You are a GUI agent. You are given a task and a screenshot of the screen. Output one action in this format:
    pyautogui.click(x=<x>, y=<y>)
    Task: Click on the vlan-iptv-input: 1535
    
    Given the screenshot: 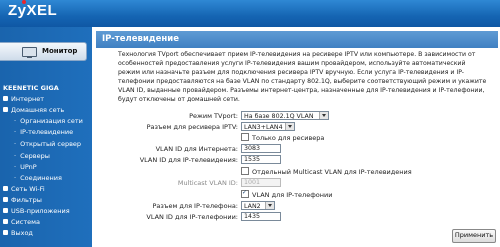 What is the action you would take?
    pyautogui.click(x=261, y=159)
    